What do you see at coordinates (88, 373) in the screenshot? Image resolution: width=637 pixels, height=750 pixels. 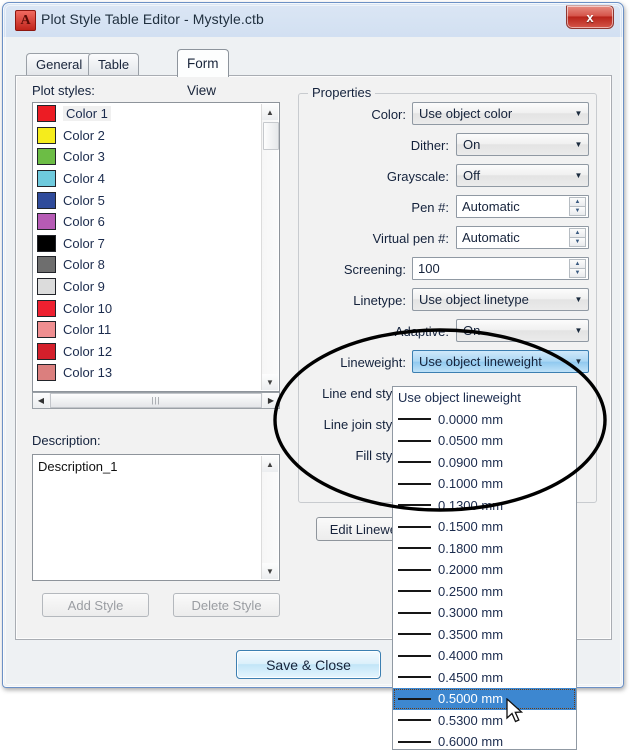 I see `plot-style-name: Color 13` at bounding box center [88, 373].